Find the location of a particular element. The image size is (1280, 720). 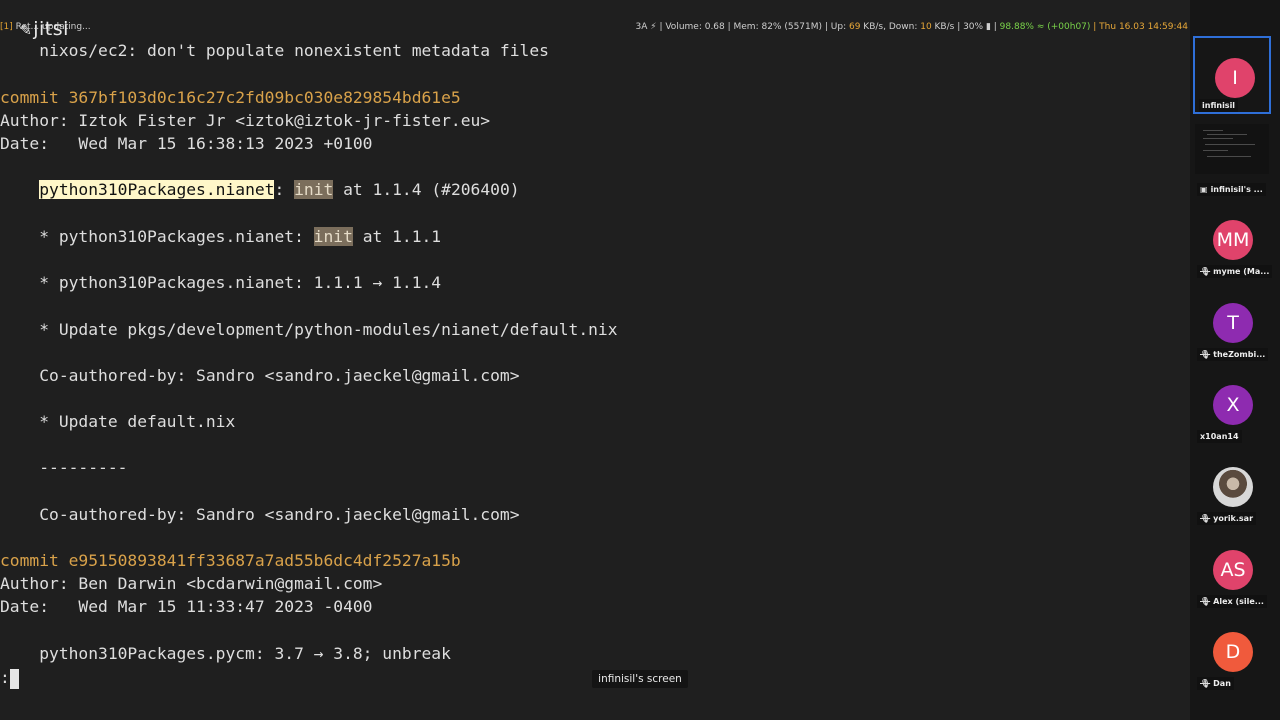

status-segment: 10 is located at coordinates (926, 27).